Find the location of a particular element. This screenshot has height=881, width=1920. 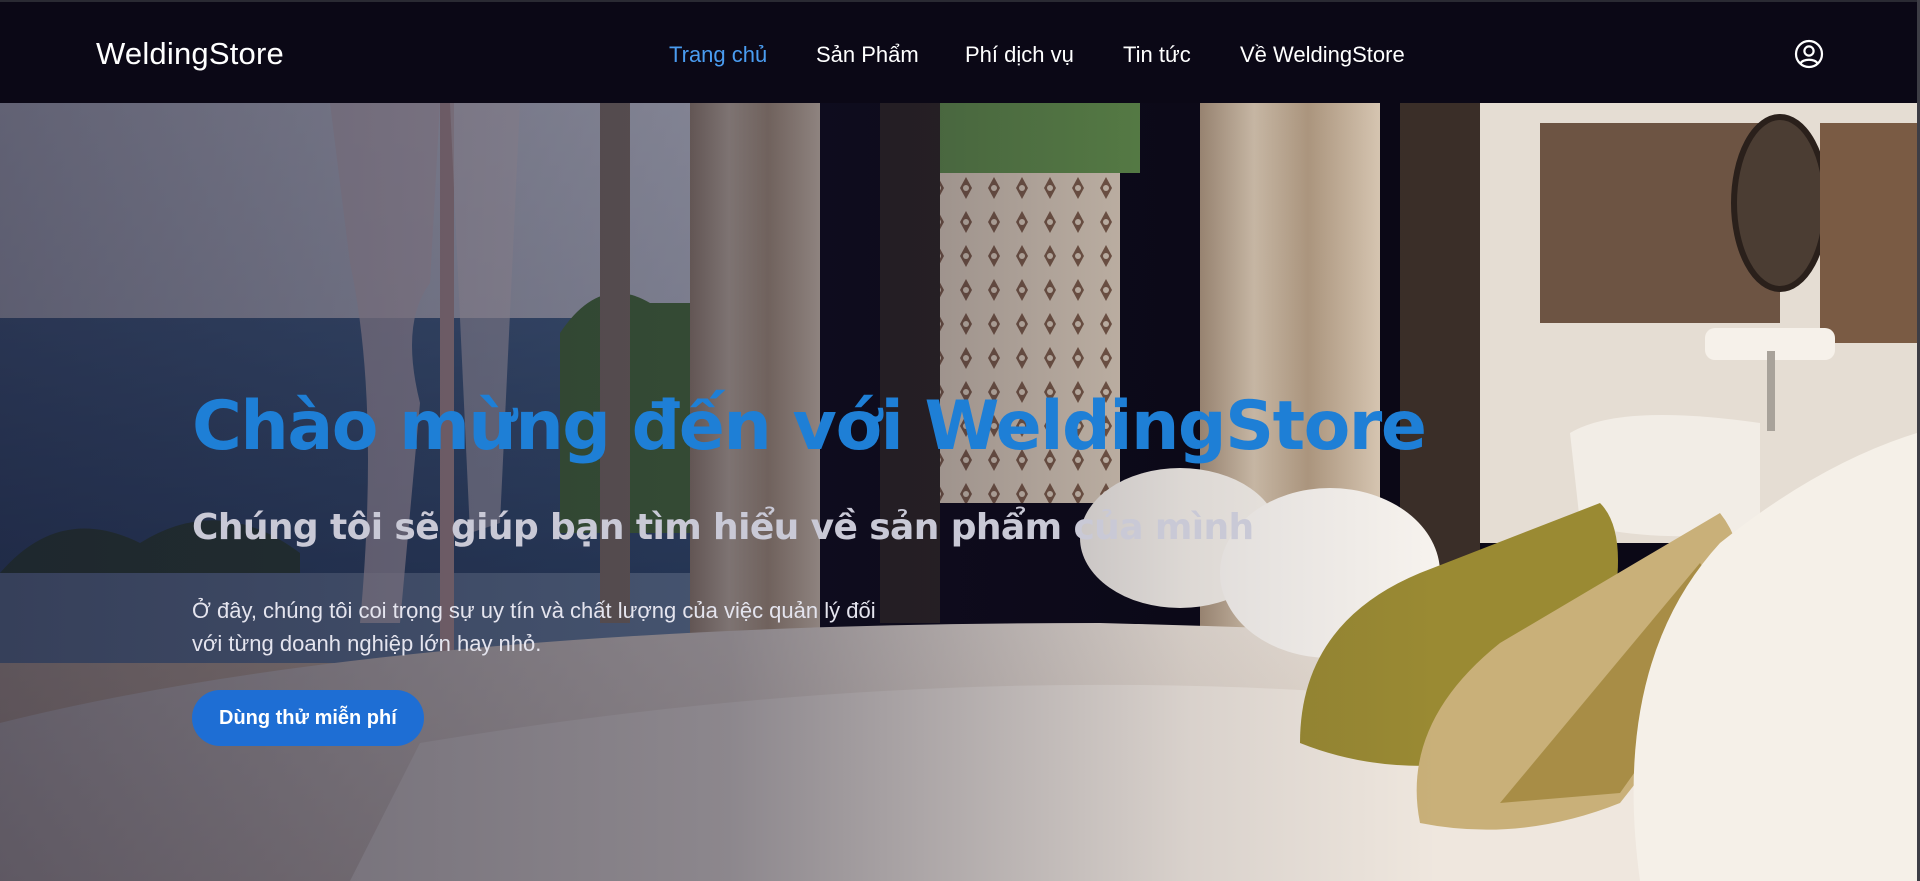

nav-products: Sản Phẩm is located at coordinates (867, 55).